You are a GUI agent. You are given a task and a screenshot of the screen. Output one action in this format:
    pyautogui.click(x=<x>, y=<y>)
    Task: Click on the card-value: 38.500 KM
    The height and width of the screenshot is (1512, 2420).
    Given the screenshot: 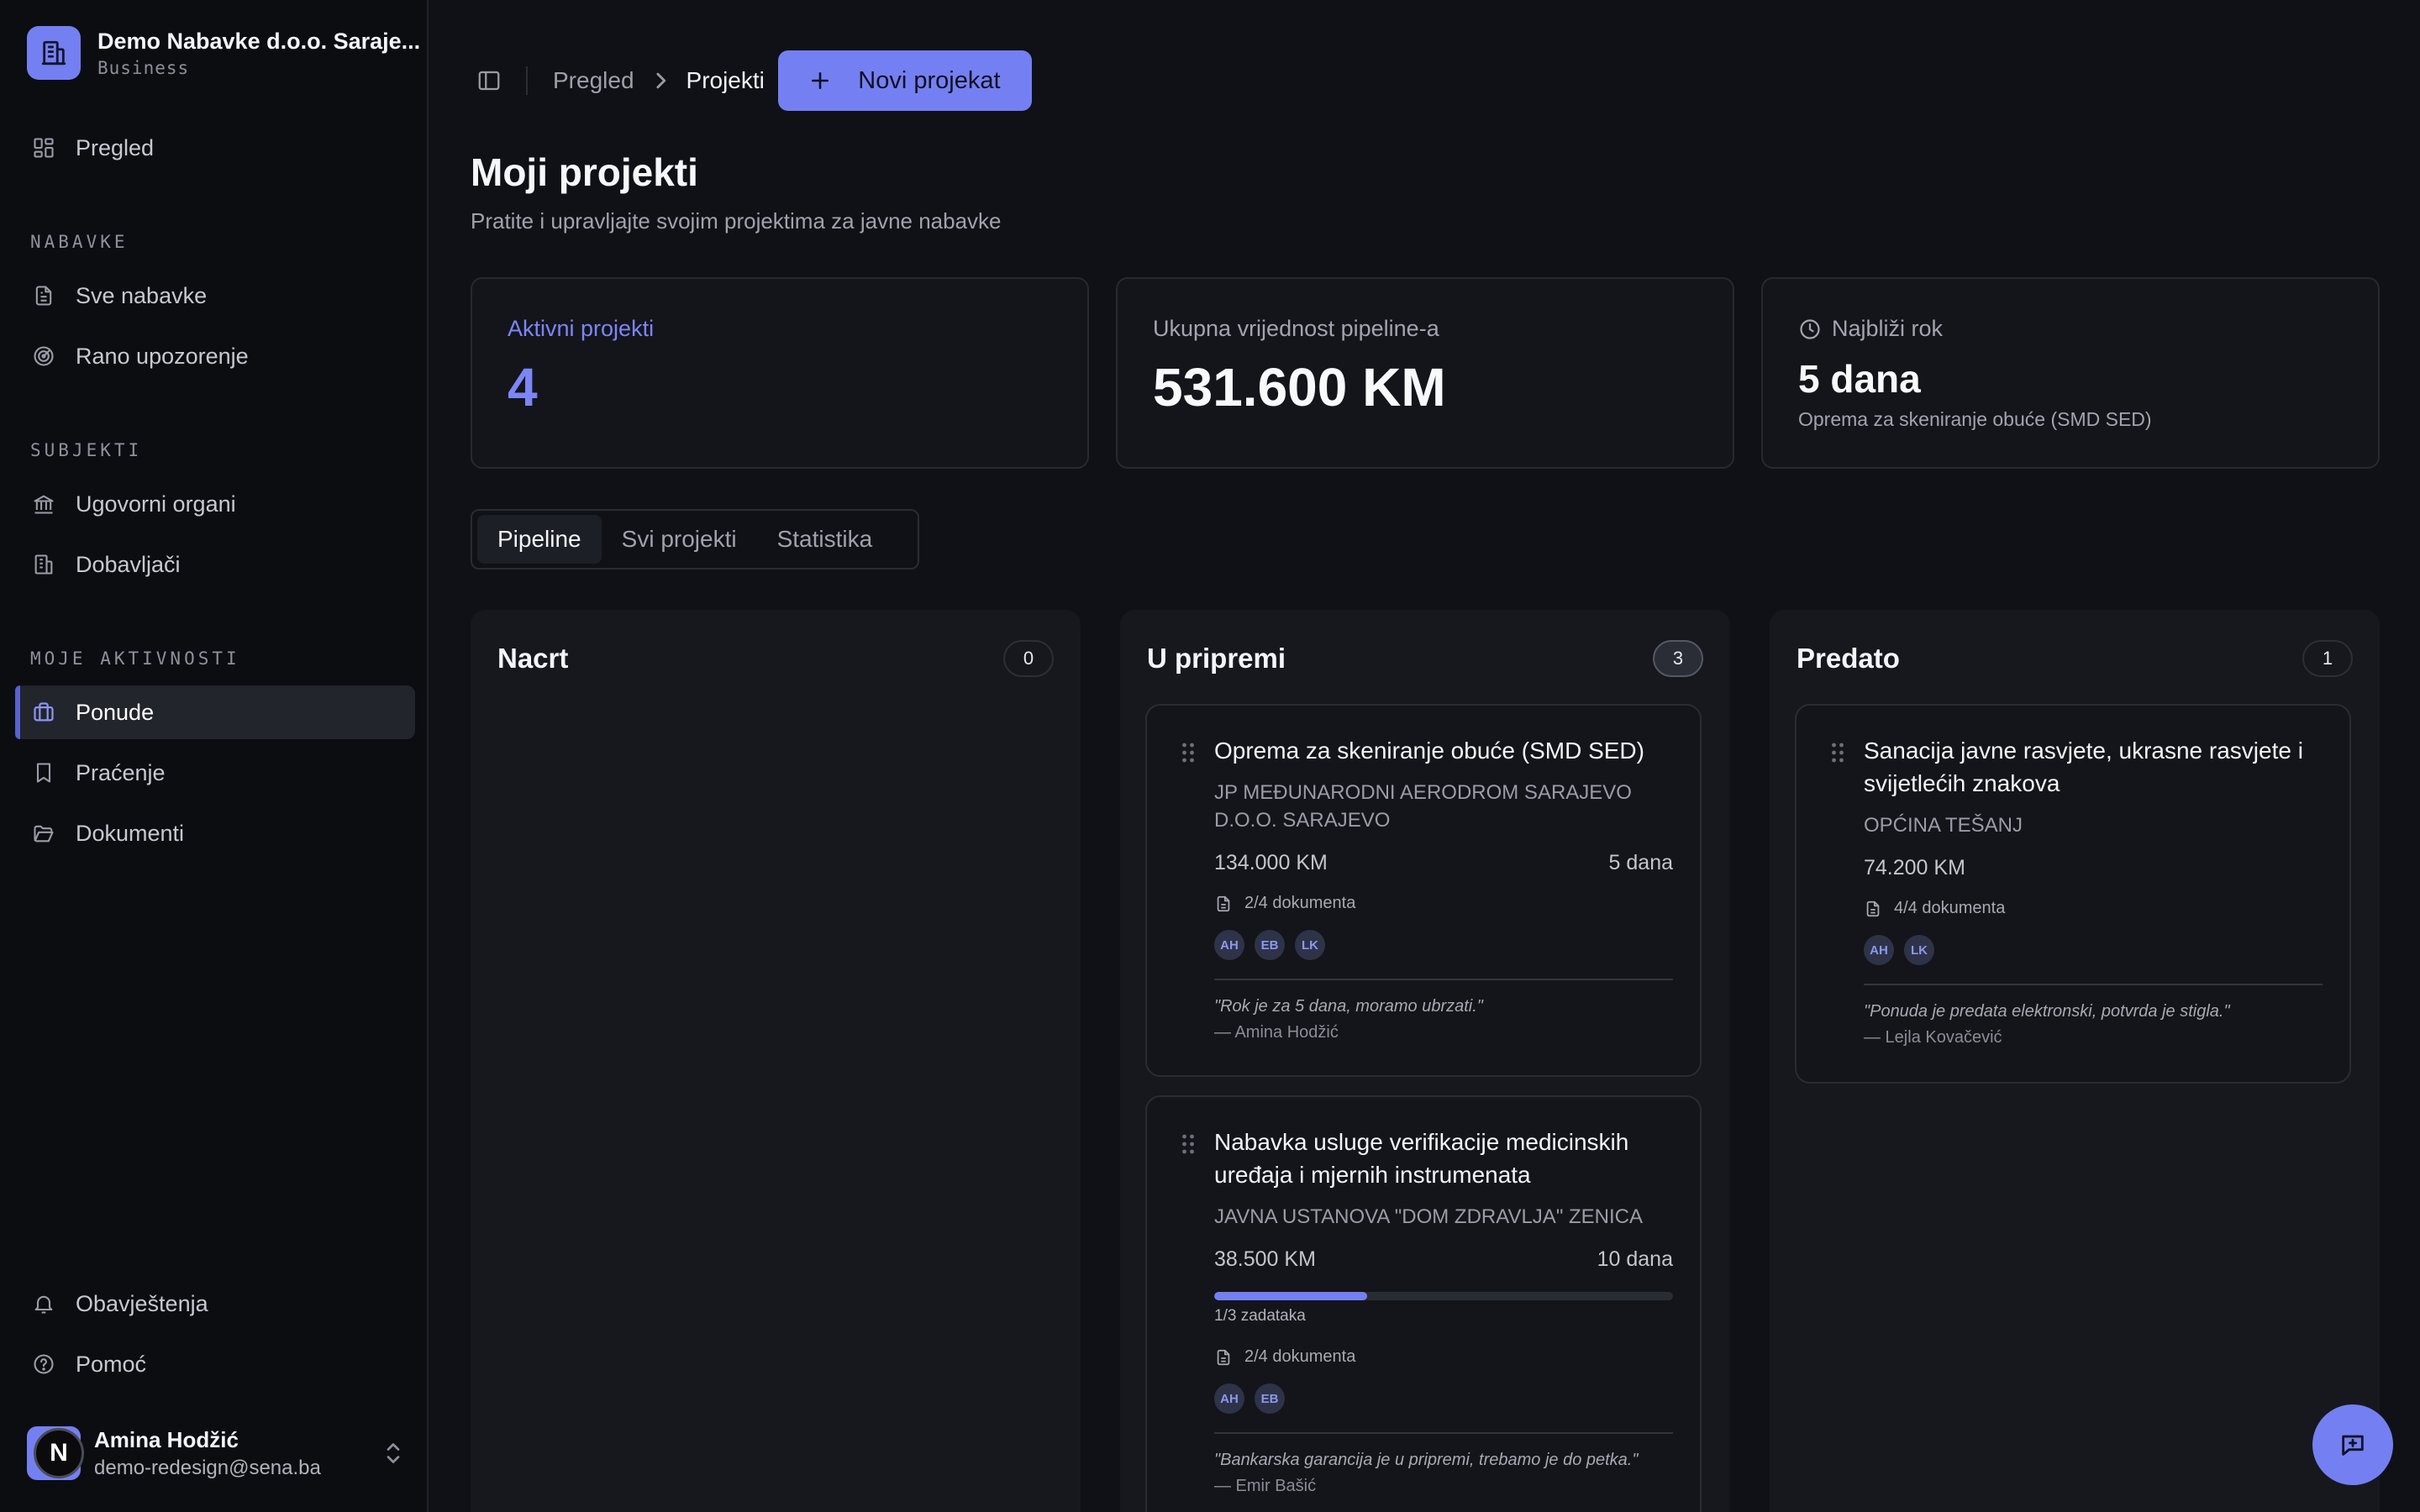 What is the action you would take?
    pyautogui.click(x=1265, y=1259)
    